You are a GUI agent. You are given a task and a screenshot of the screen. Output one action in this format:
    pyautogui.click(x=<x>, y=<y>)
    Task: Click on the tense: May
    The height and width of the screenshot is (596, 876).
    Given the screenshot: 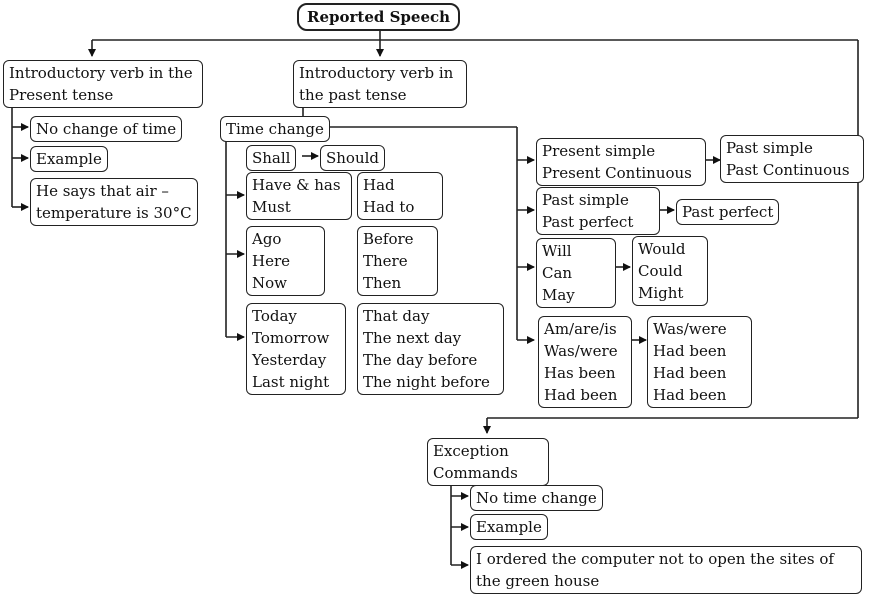 What is the action you would take?
    pyautogui.click(x=558, y=295)
    